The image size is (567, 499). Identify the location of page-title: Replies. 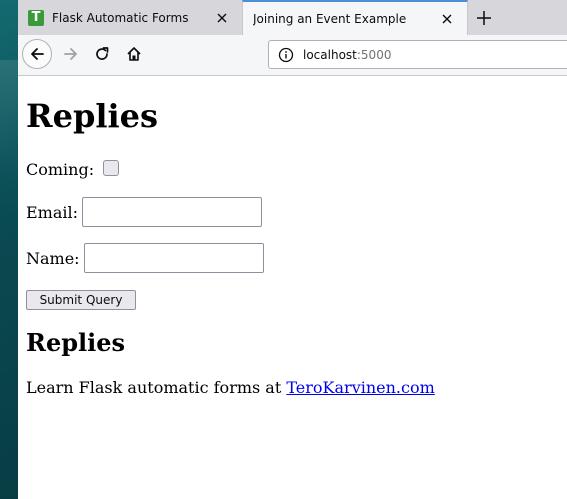
(92, 116).